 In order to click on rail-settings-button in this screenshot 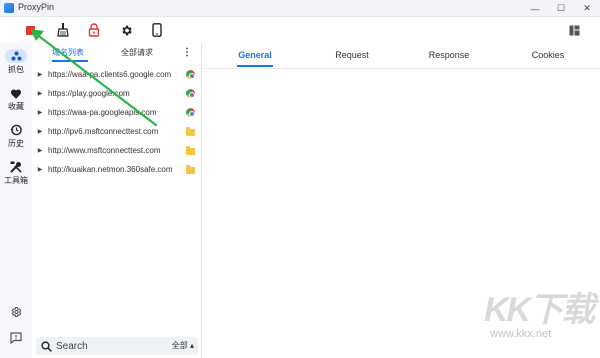, I will do `click(16, 312)`.